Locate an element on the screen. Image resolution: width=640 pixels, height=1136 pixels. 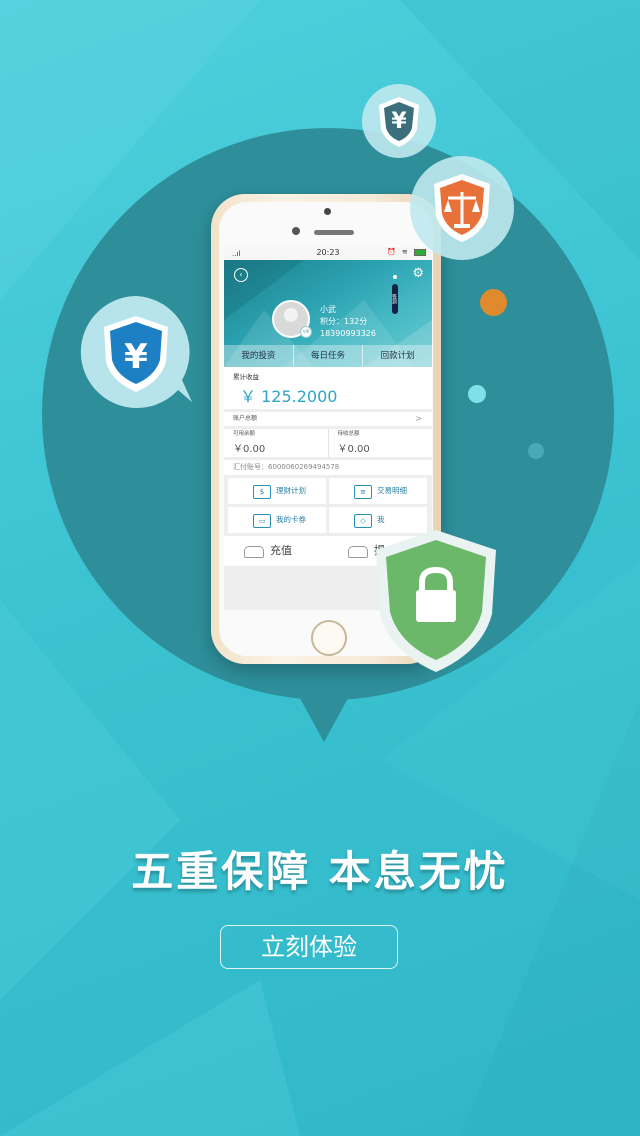
pending-value: ￥0.00 is located at coordinates (353, 449).